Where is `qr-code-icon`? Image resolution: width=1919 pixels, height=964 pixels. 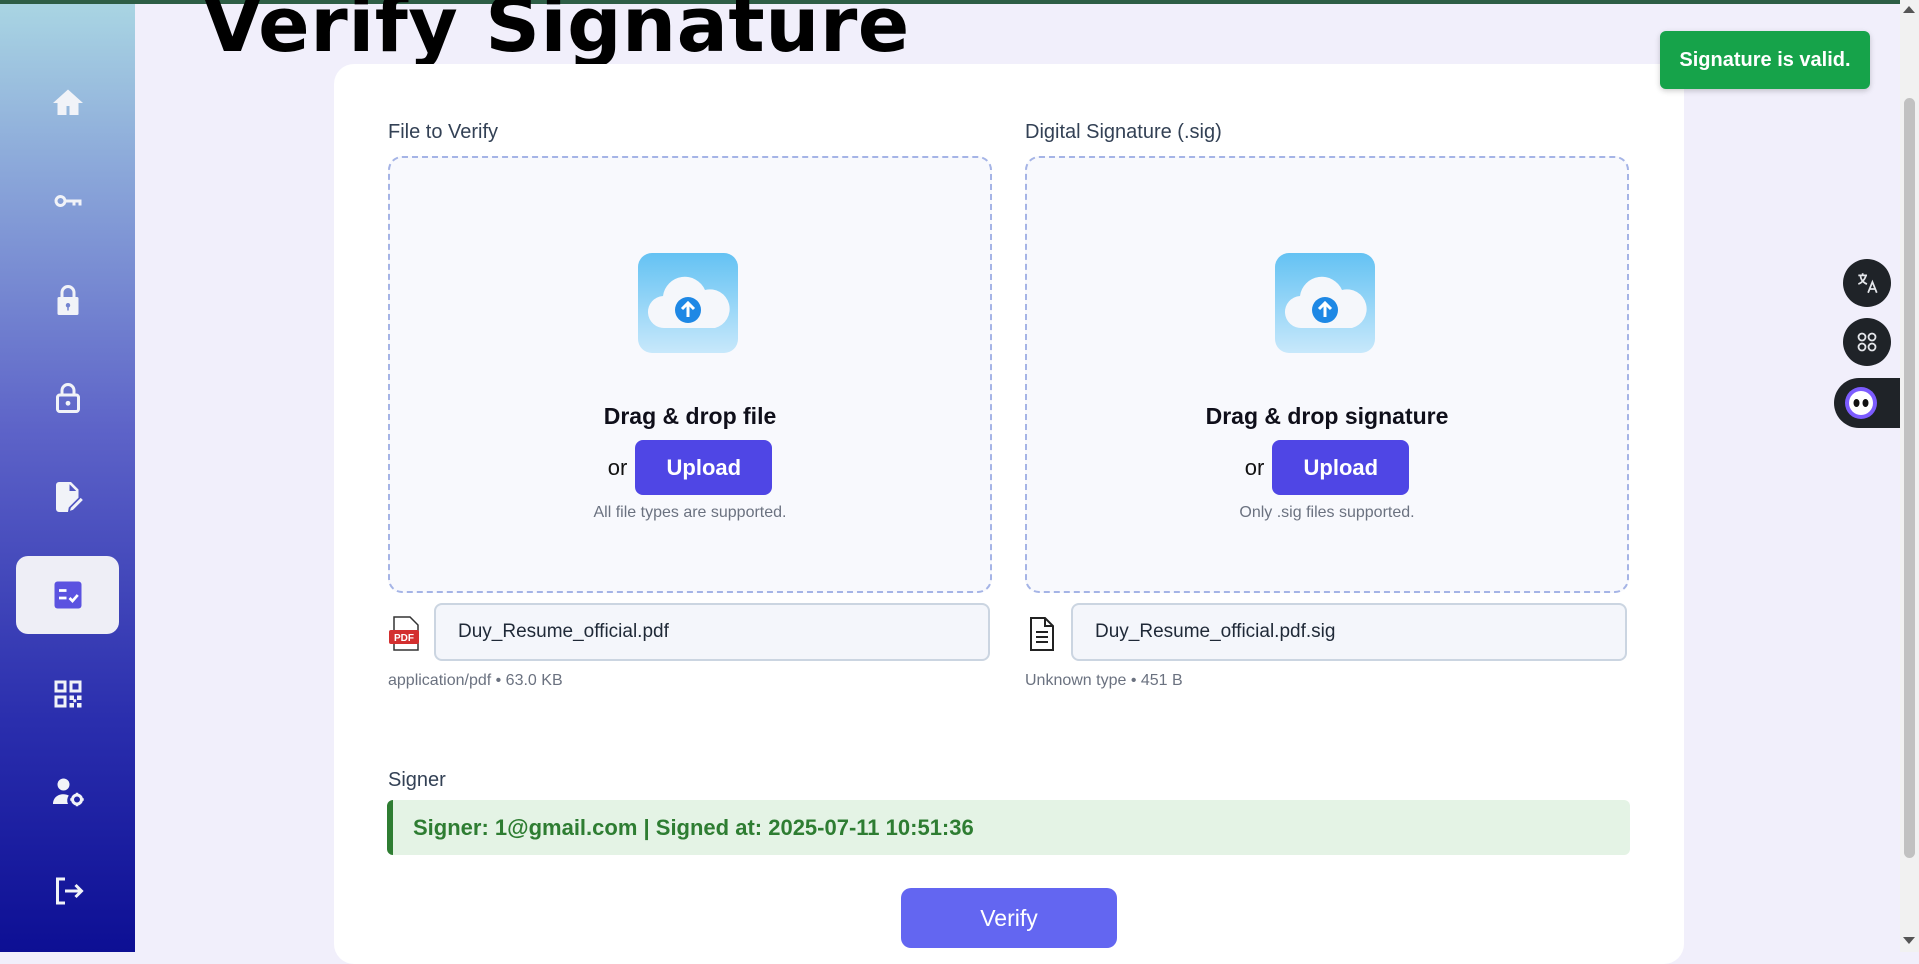 qr-code-icon is located at coordinates (67, 694).